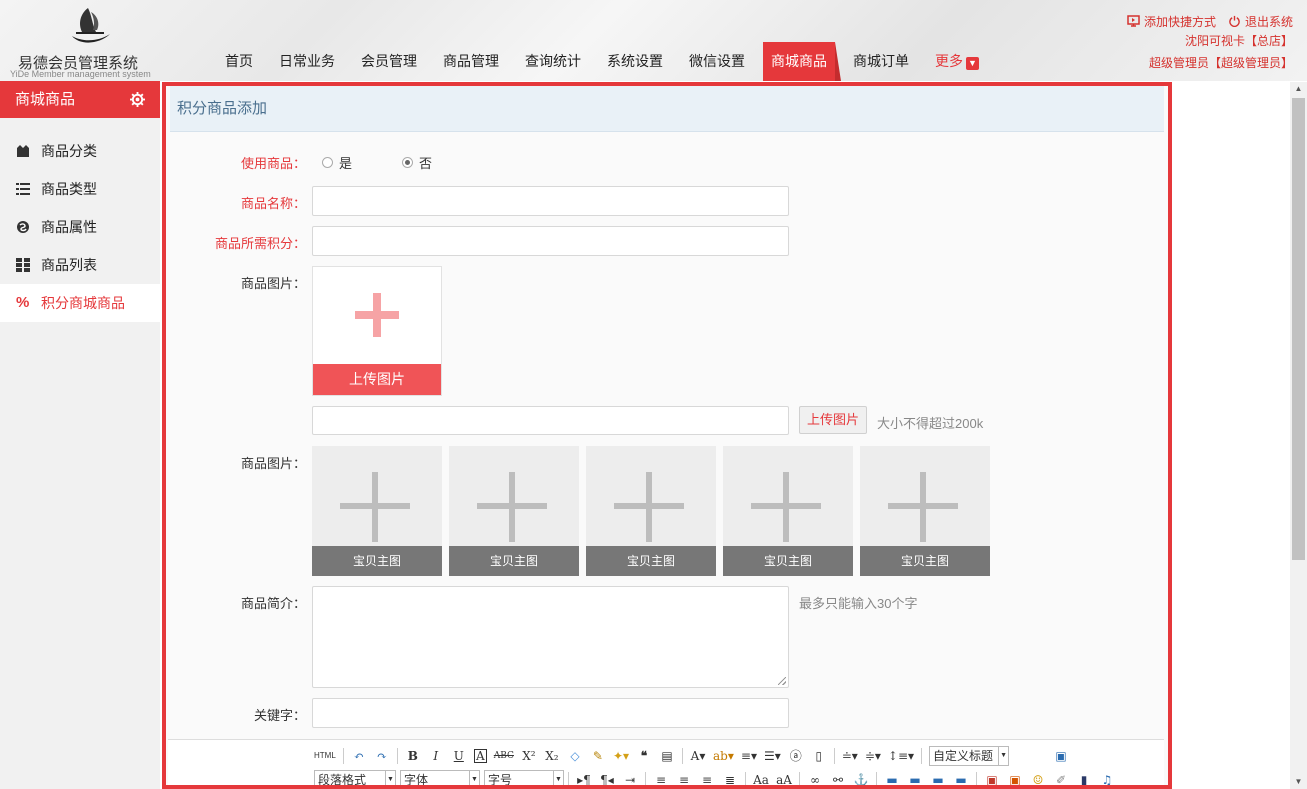 The height and width of the screenshot is (789, 1307). I want to click on nav-home: 首页, so click(239, 61).